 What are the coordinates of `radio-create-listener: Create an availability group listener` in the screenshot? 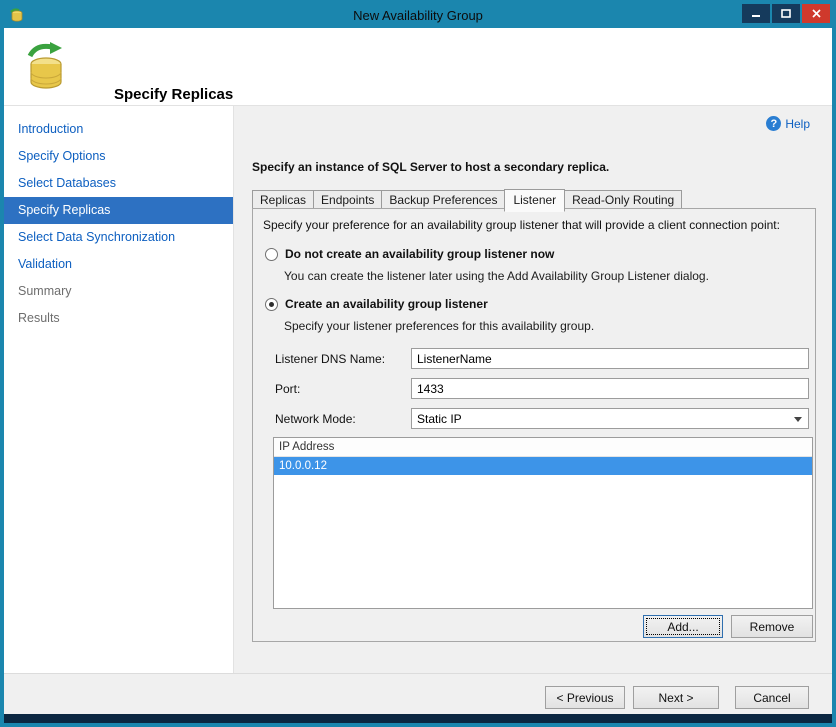 It's located at (376, 304).